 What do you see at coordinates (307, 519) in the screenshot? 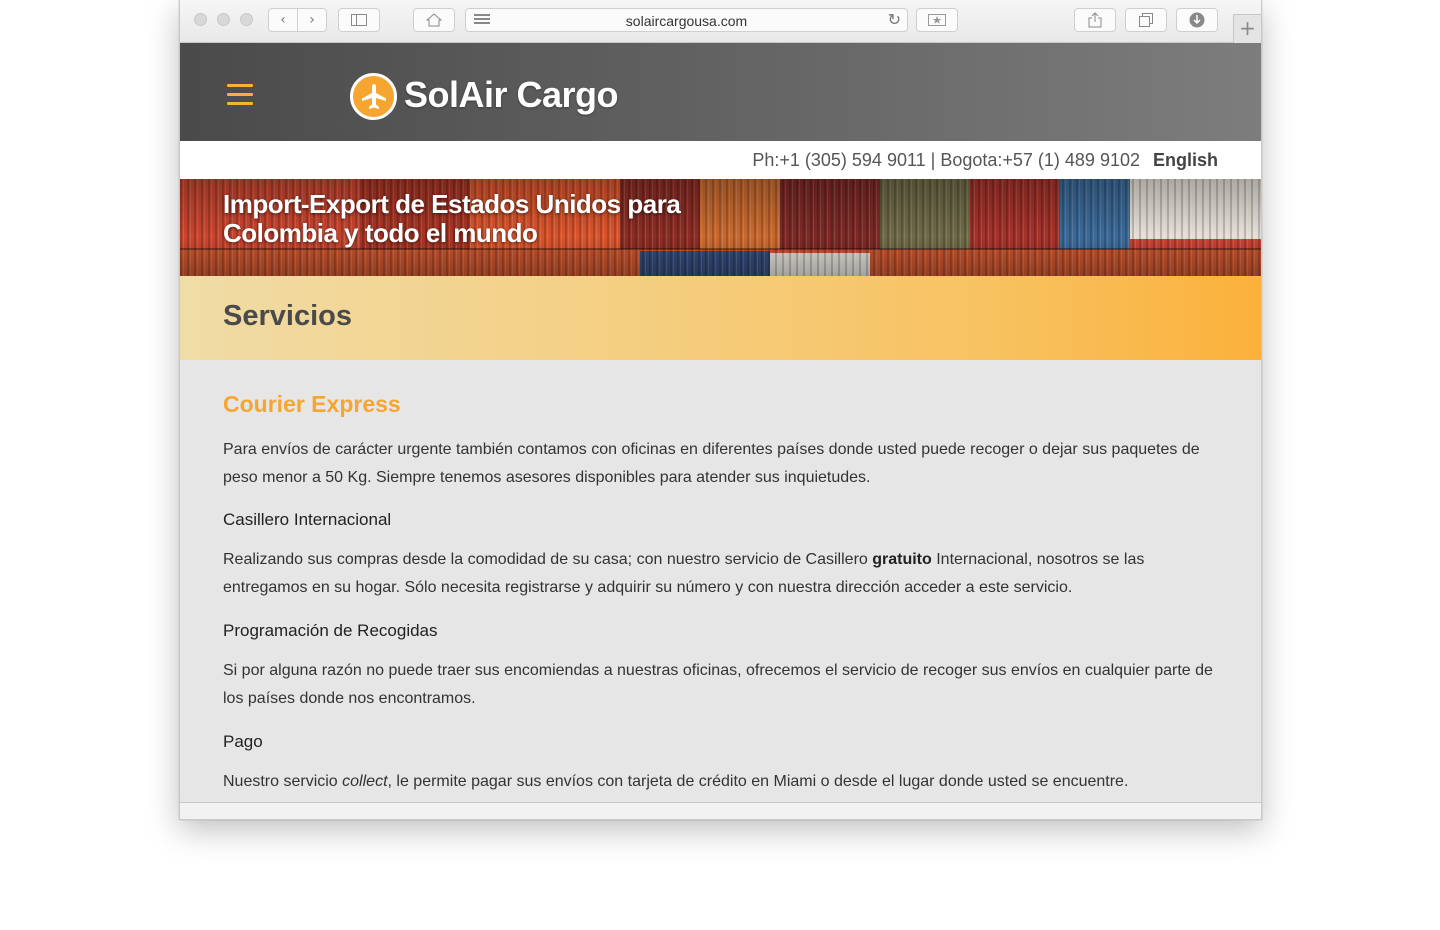
I see `casillero-heading: Casillero Internacional` at bounding box center [307, 519].